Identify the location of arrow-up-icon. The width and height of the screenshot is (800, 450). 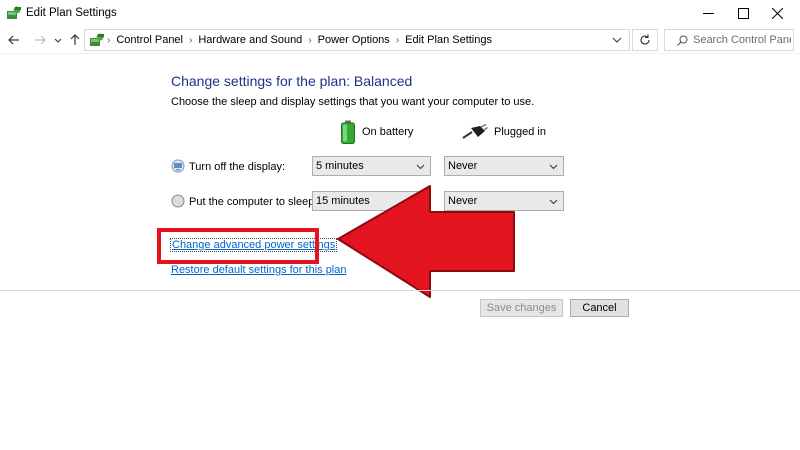
(75, 39).